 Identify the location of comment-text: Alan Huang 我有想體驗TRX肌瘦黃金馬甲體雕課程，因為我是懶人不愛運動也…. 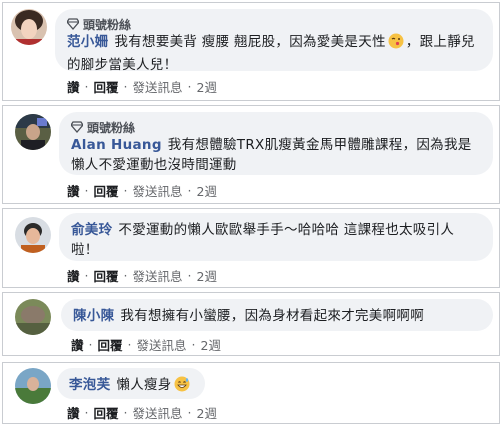
(276, 155).